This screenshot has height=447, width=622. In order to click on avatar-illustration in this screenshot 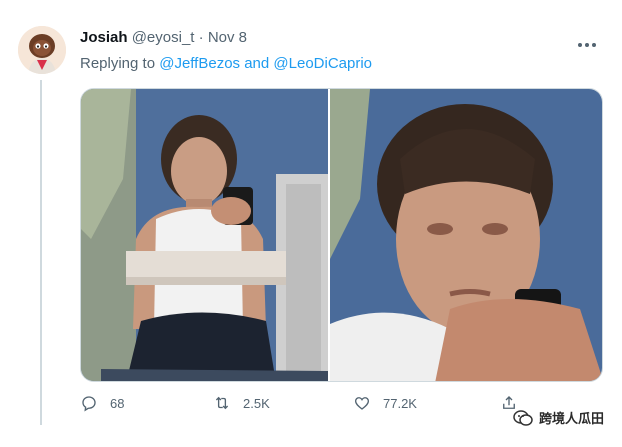, I will do `click(42, 50)`.